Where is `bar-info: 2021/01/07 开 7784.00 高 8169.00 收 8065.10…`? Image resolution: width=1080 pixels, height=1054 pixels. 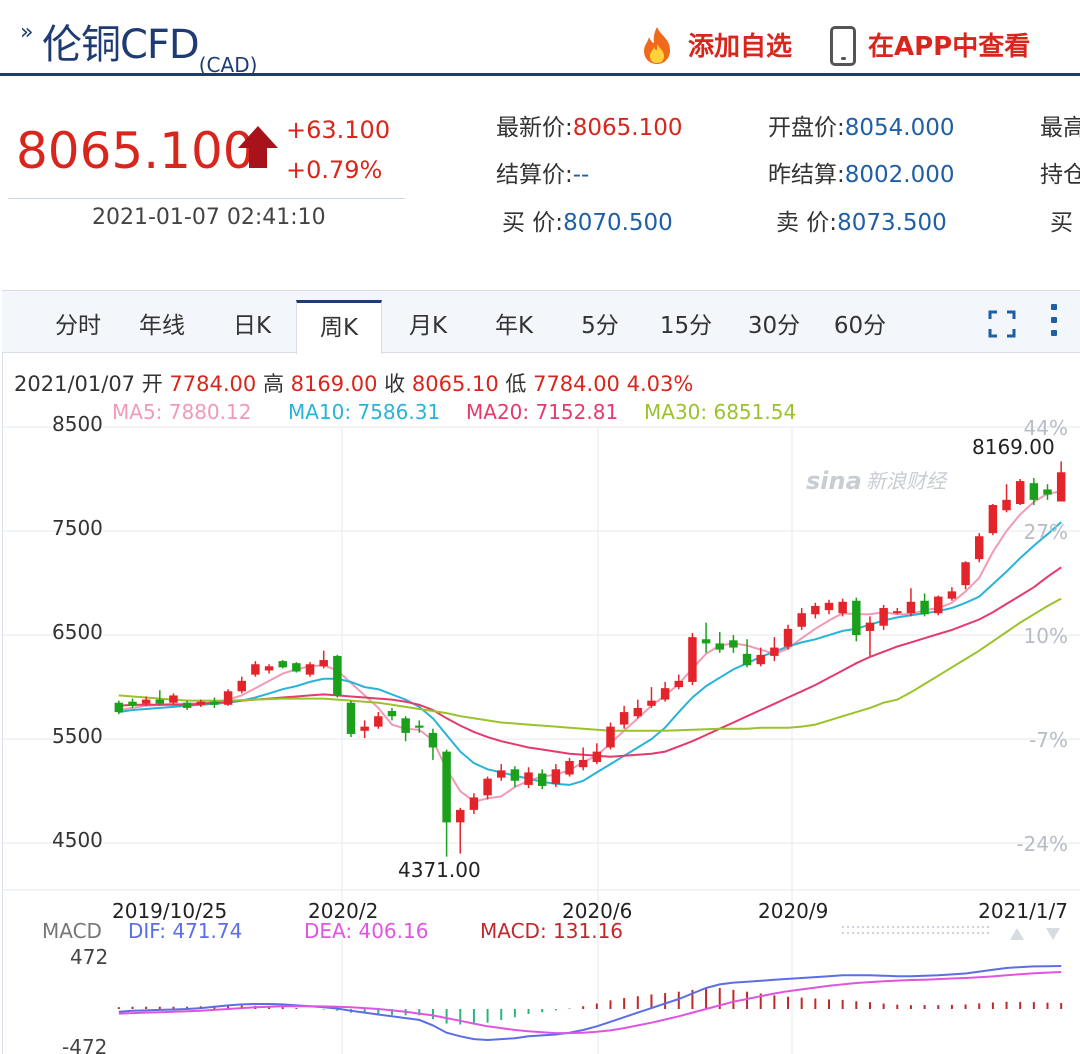
bar-info: 2021/01/07 开 7784.00 高 8169.00 收 8065.10… is located at coordinates (354, 384).